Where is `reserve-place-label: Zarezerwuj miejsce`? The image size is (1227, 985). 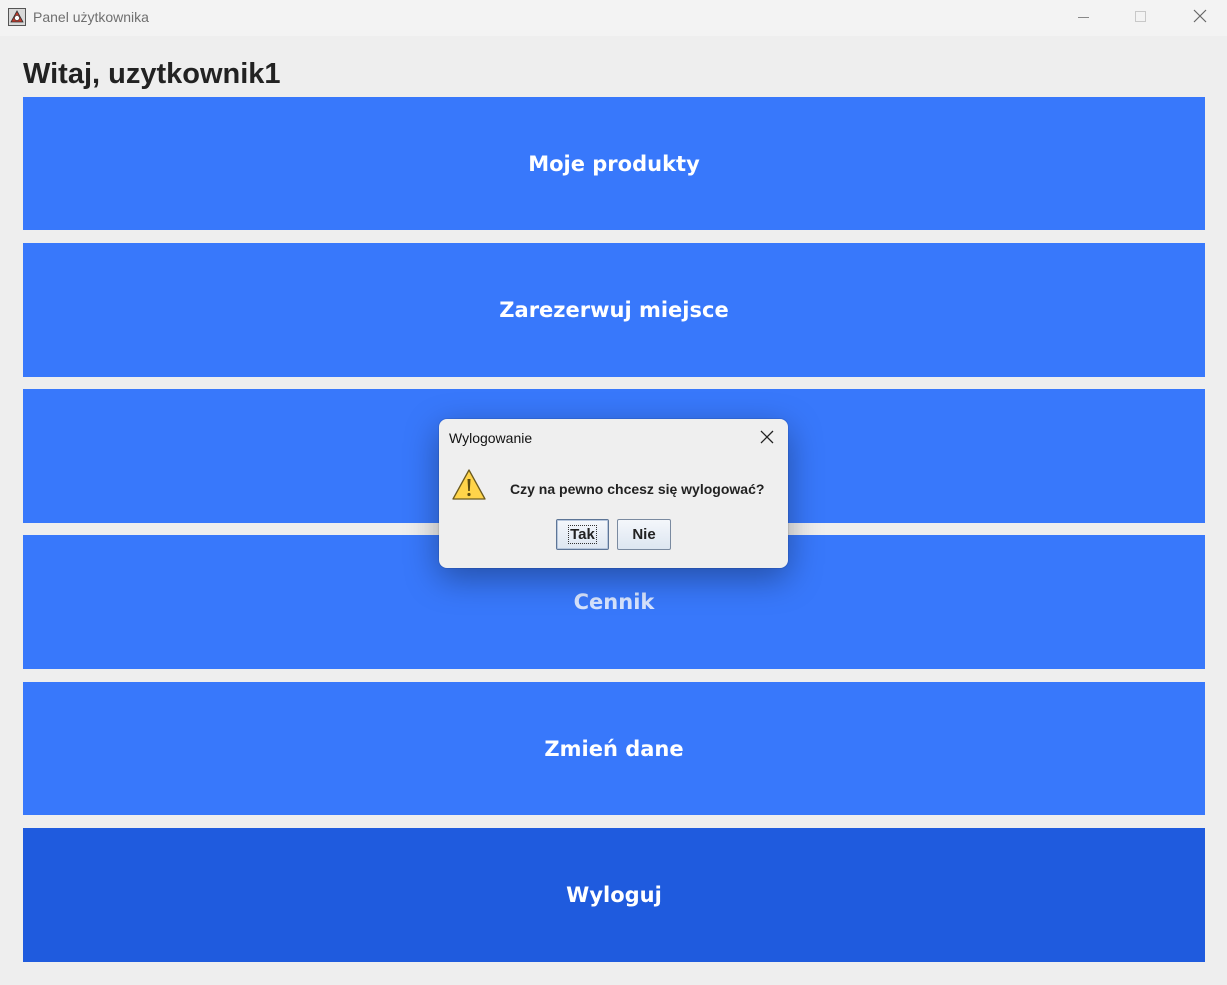
reserve-place-label: Zarezerwuj miejsce is located at coordinates (614, 310).